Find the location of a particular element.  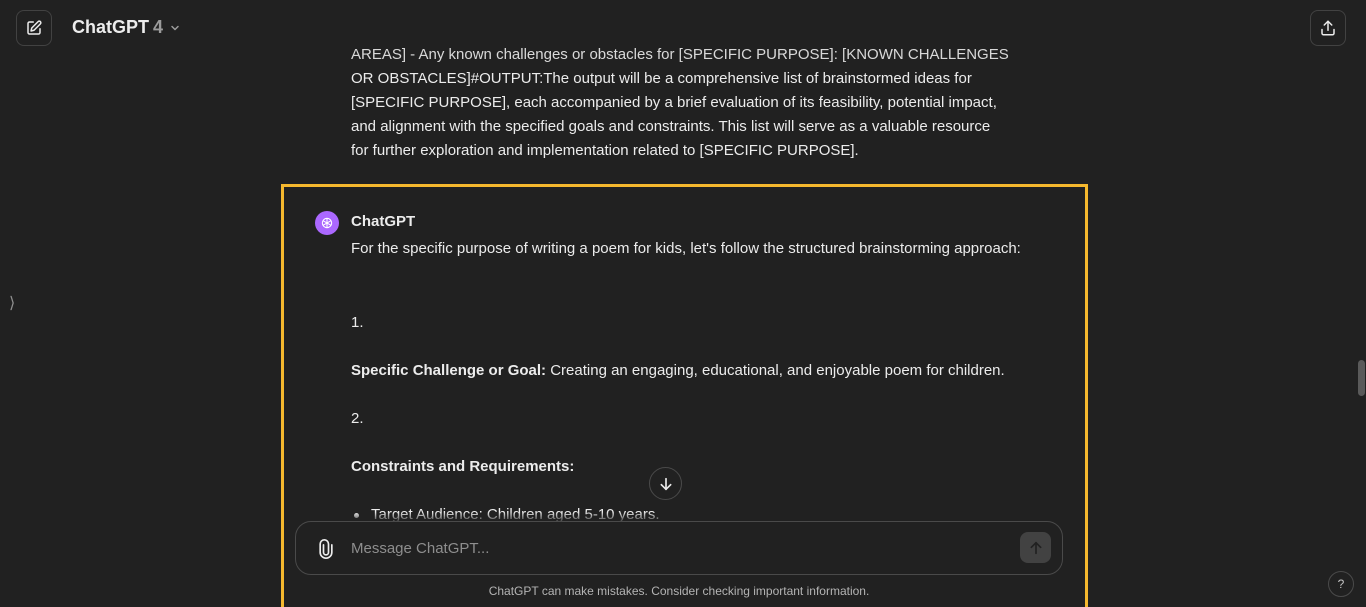

reply-item-label: Specific Challenge or Goal: is located at coordinates (449, 370).